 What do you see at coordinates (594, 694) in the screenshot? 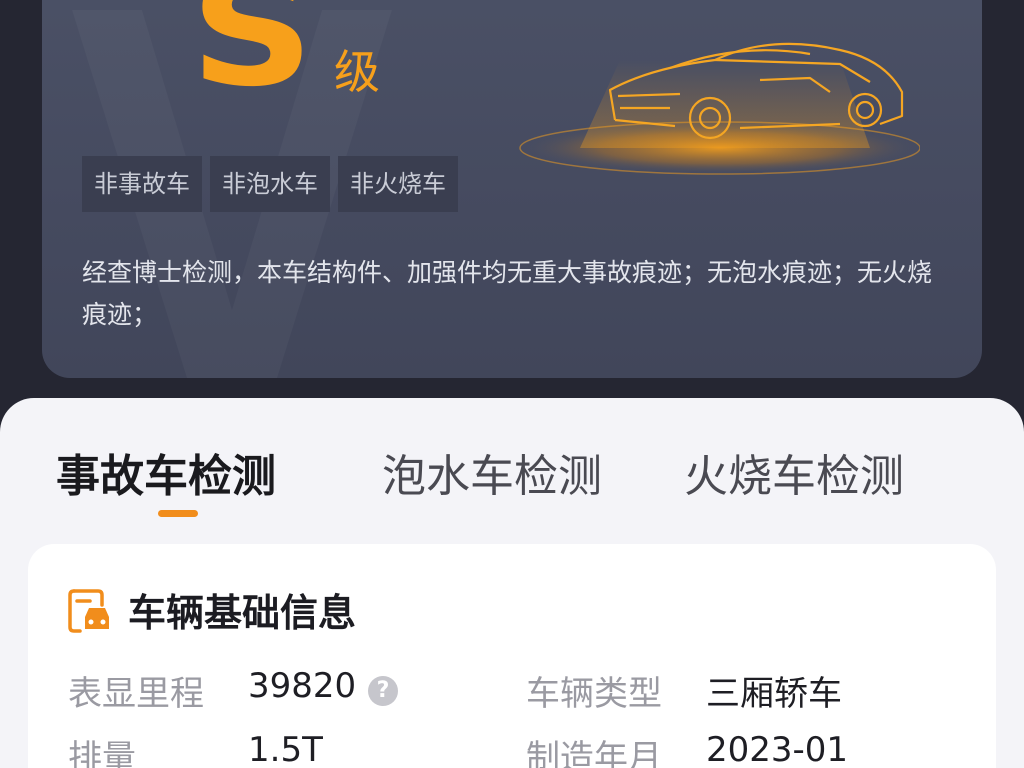
I see `vehicle-type-label: 车辆类型` at bounding box center [594, 694].